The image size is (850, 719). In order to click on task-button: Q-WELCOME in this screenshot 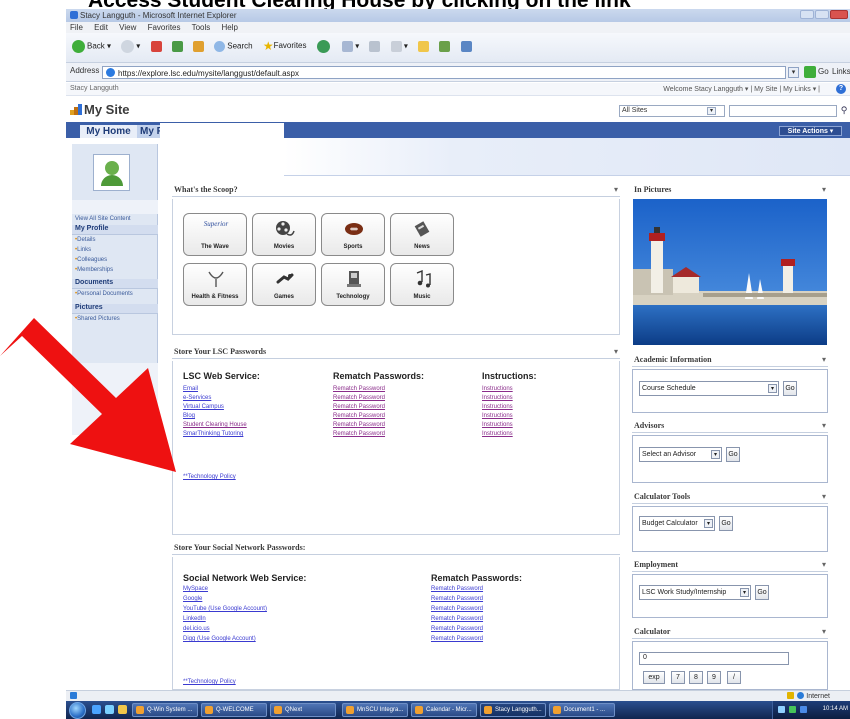, I will do `click(234, 710)`.